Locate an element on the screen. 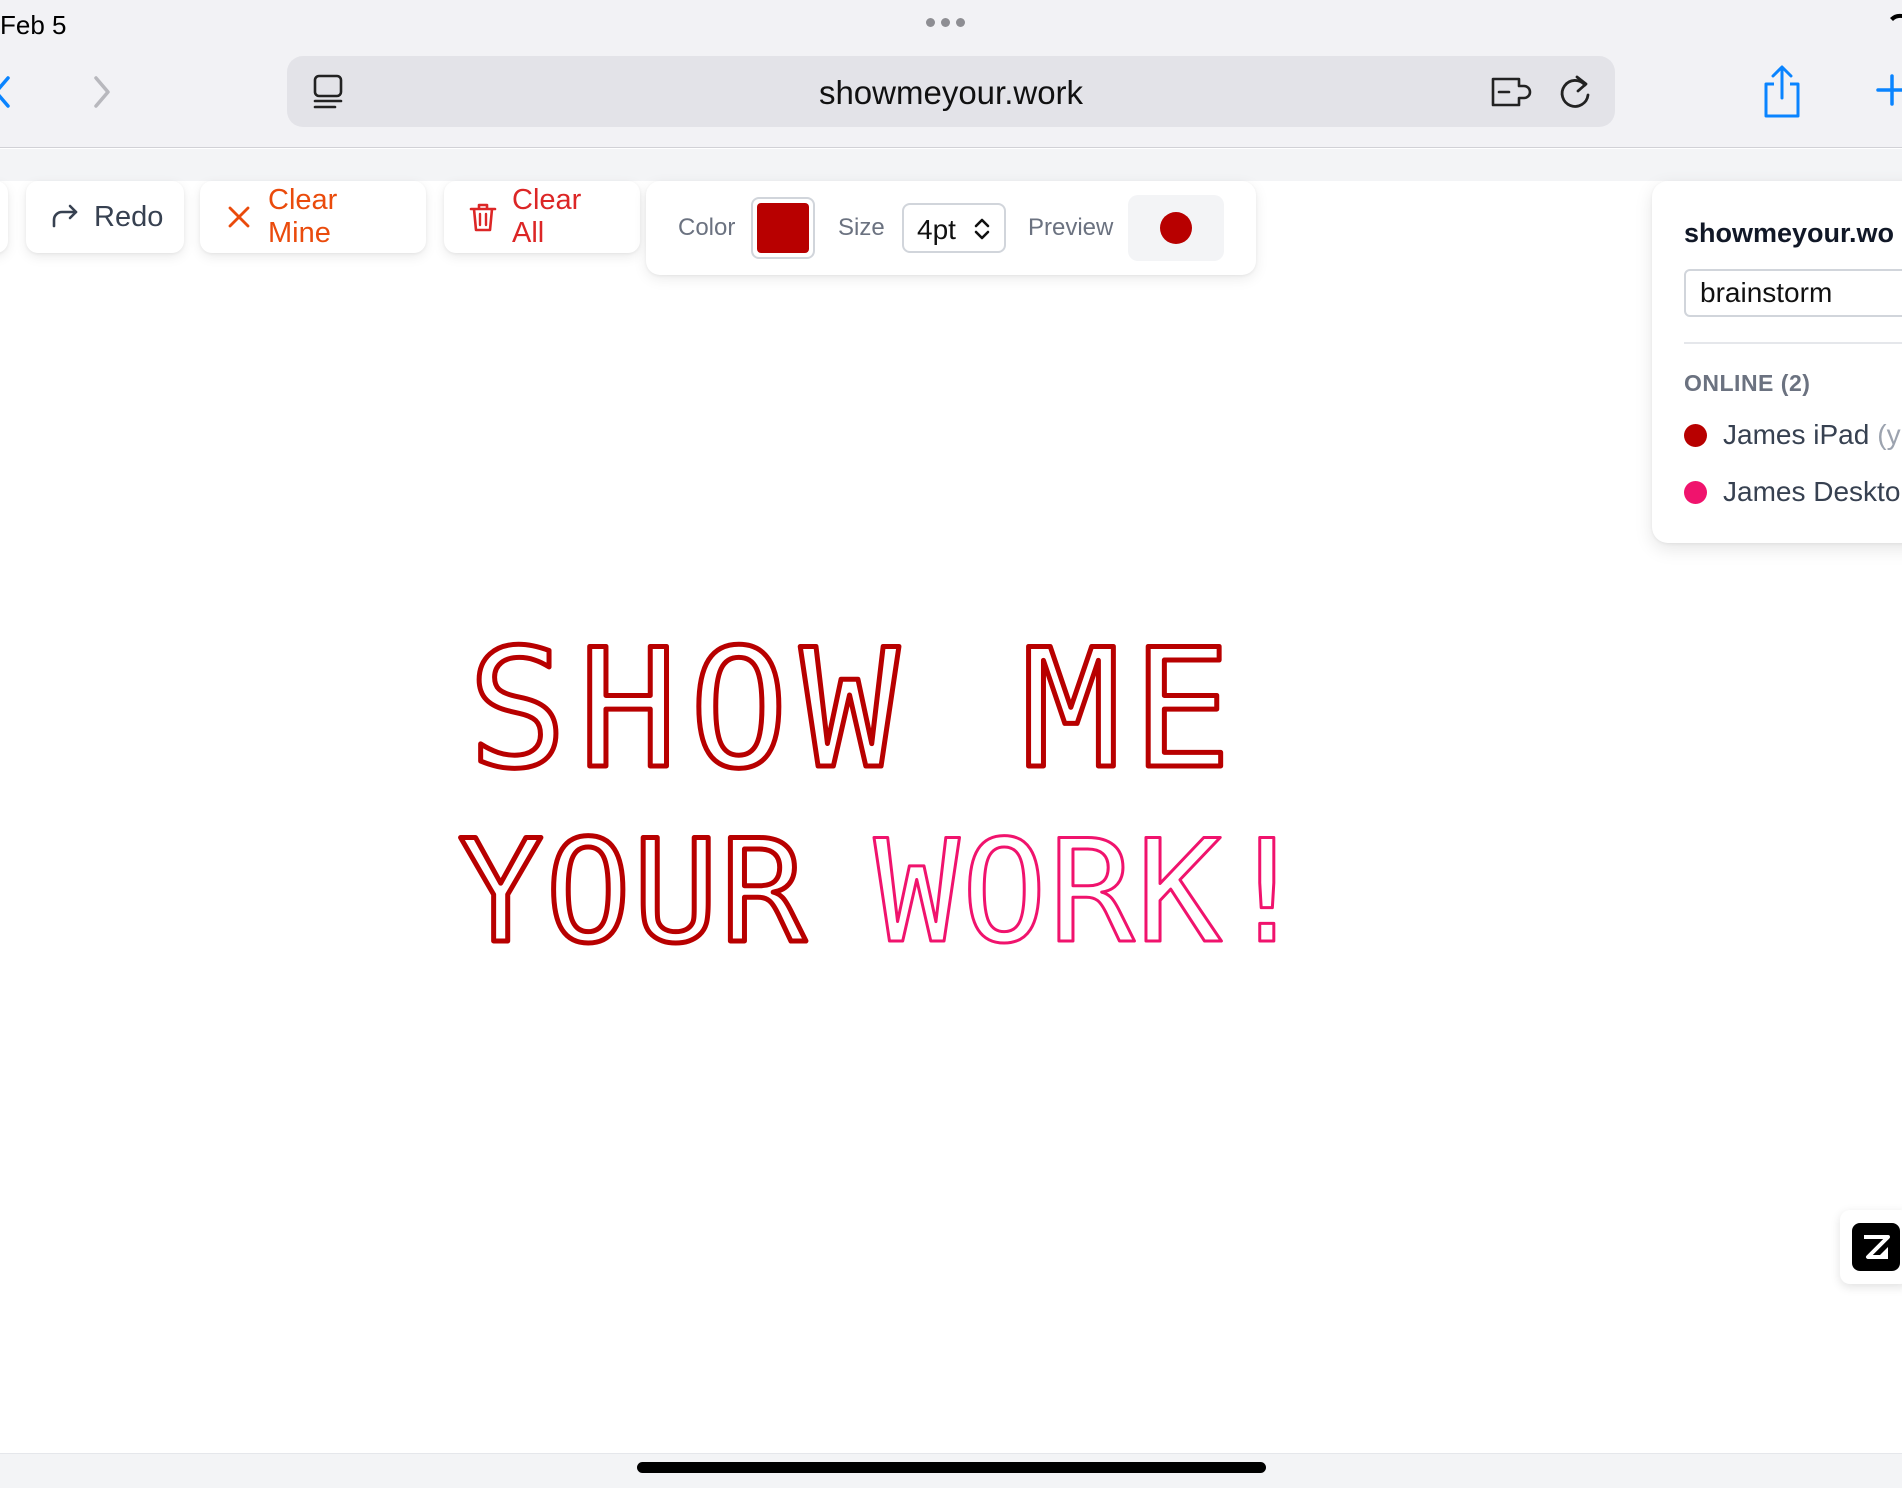 The height and width of the screenshot is (1488, 1902). extension-icon is located at coordinates (1512, 92).